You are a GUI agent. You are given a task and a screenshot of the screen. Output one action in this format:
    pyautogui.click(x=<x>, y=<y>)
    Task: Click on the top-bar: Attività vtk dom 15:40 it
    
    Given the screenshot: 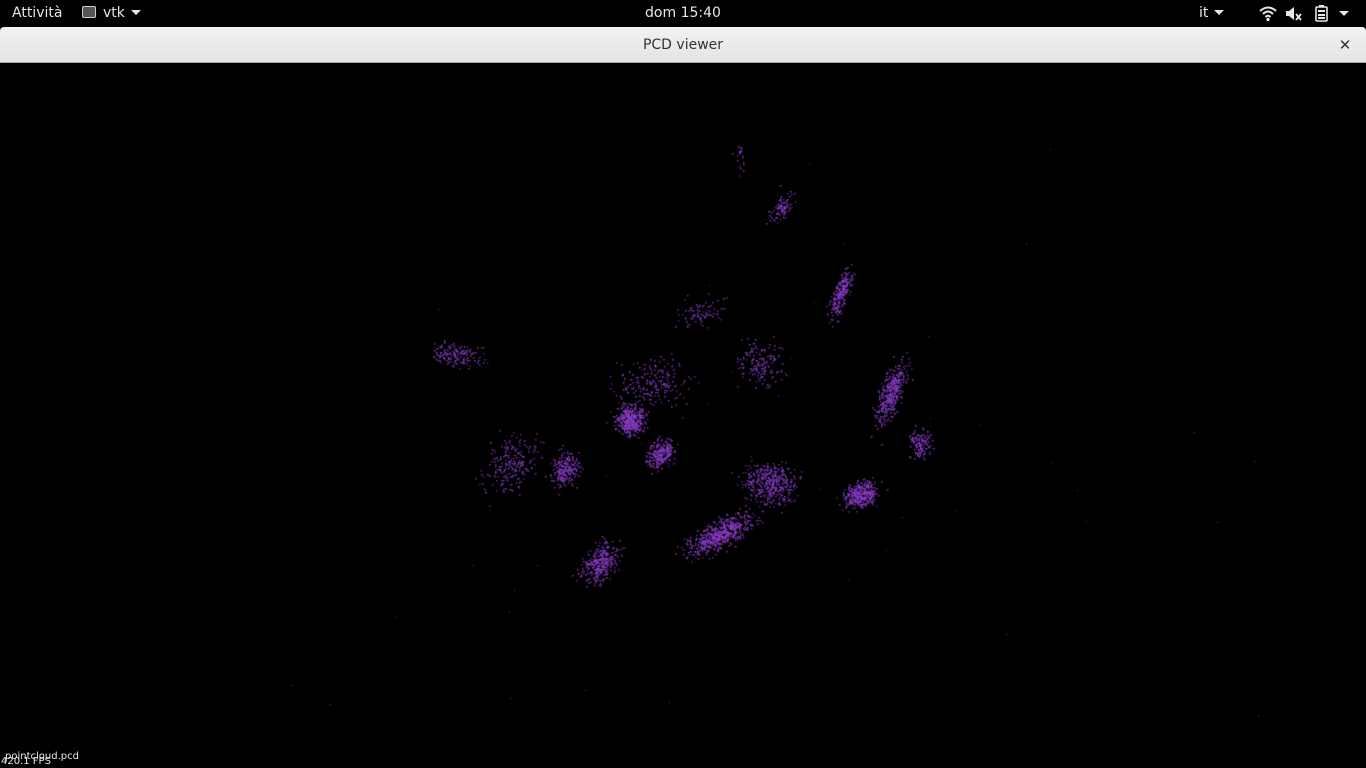 What is the action you would take?
    pyautogui.click(x=683, y=13)
    